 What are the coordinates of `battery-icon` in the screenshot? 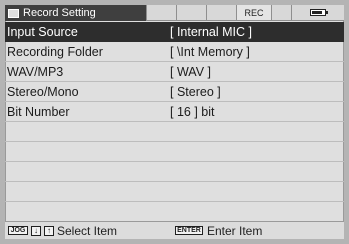 It's located at (319, 12).